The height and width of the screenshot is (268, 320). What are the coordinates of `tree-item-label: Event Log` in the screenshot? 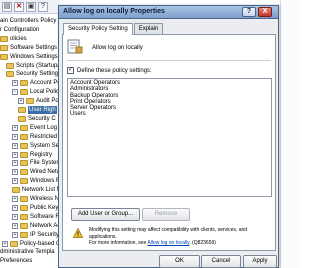 It's located at (44, 127).